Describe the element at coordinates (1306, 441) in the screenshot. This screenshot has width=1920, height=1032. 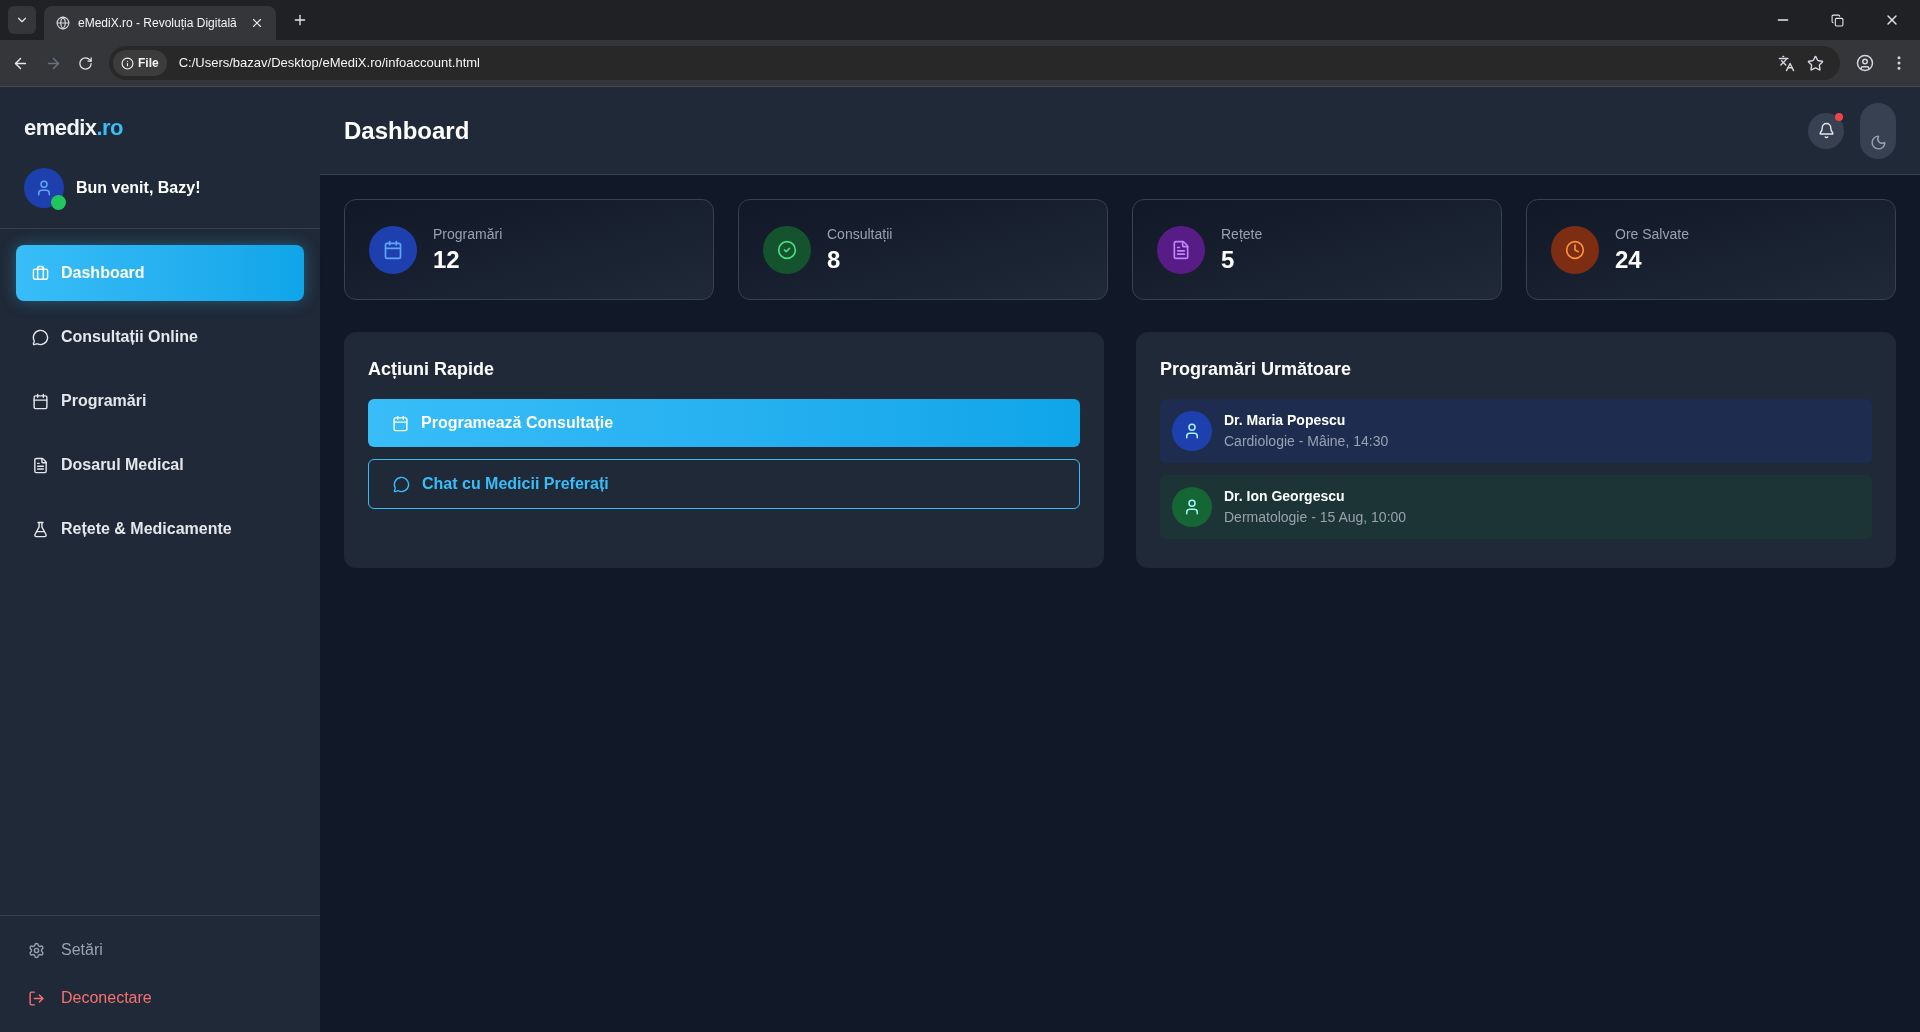
I see `appointment-details: Cardiologie - Mâine, 14:30` at that location.